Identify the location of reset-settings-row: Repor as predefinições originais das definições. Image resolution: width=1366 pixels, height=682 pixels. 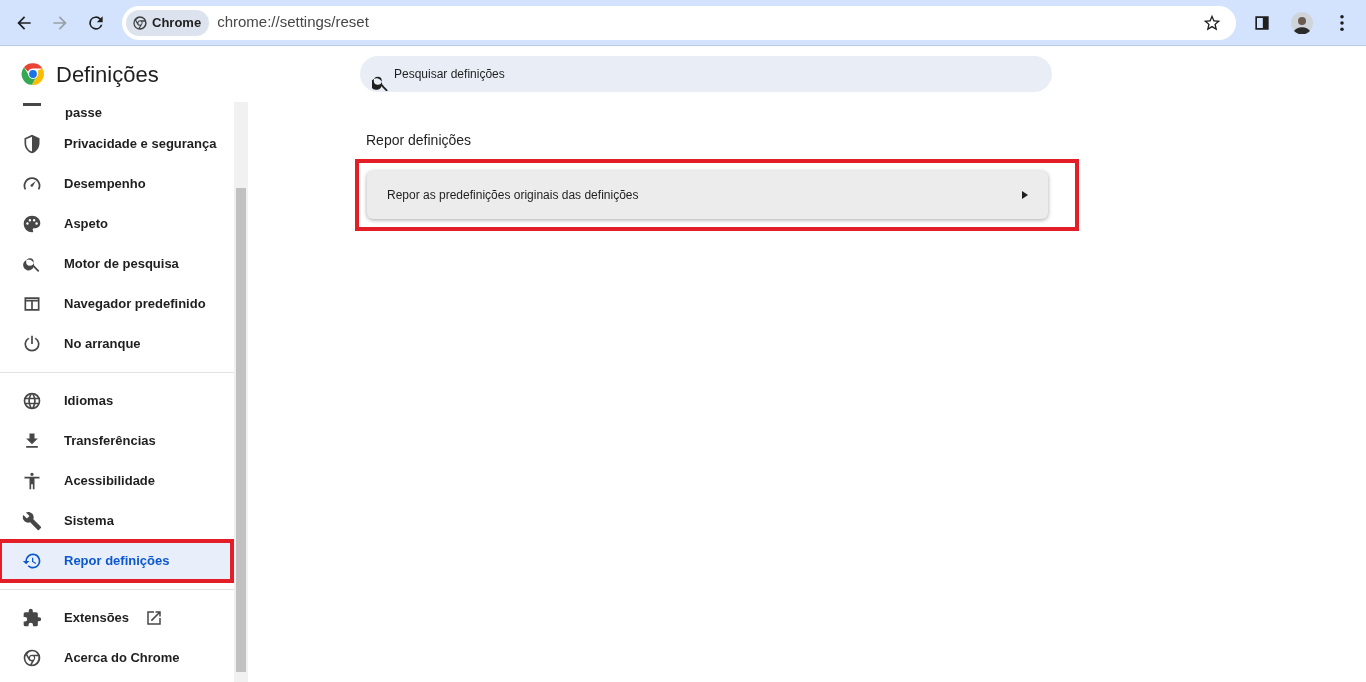
(707, 195).